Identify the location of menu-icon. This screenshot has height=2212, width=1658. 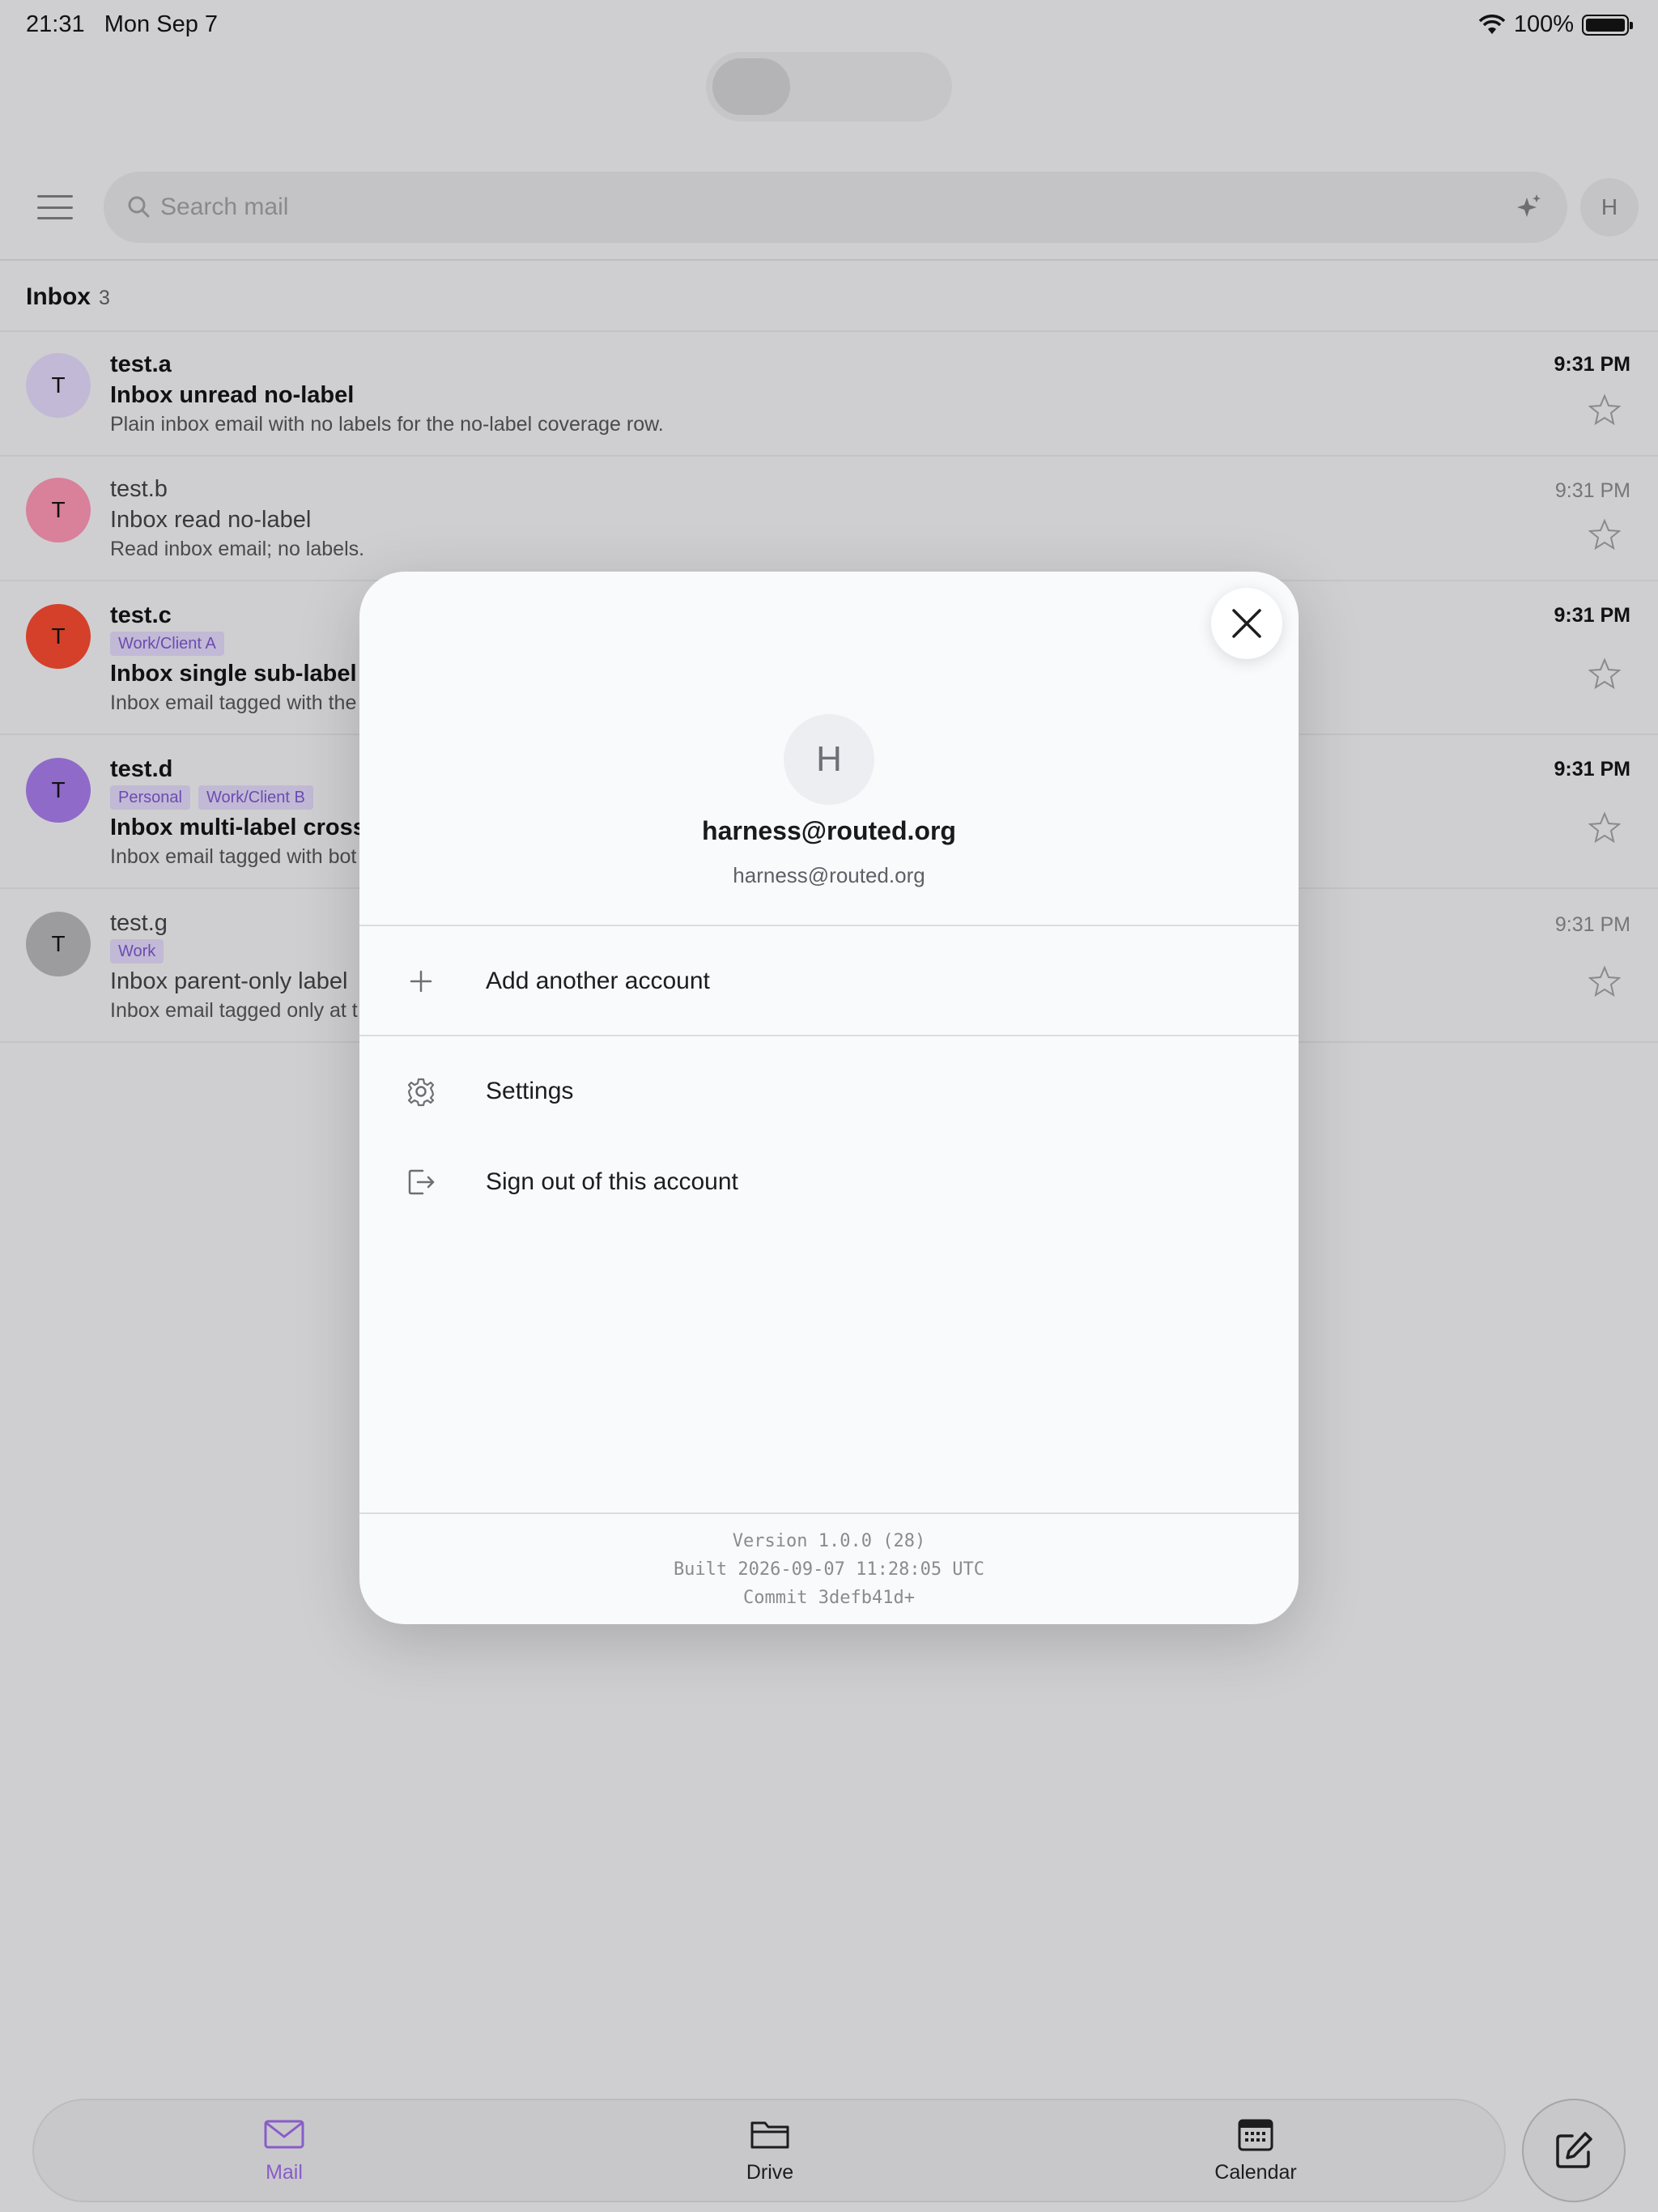
(55, 208).